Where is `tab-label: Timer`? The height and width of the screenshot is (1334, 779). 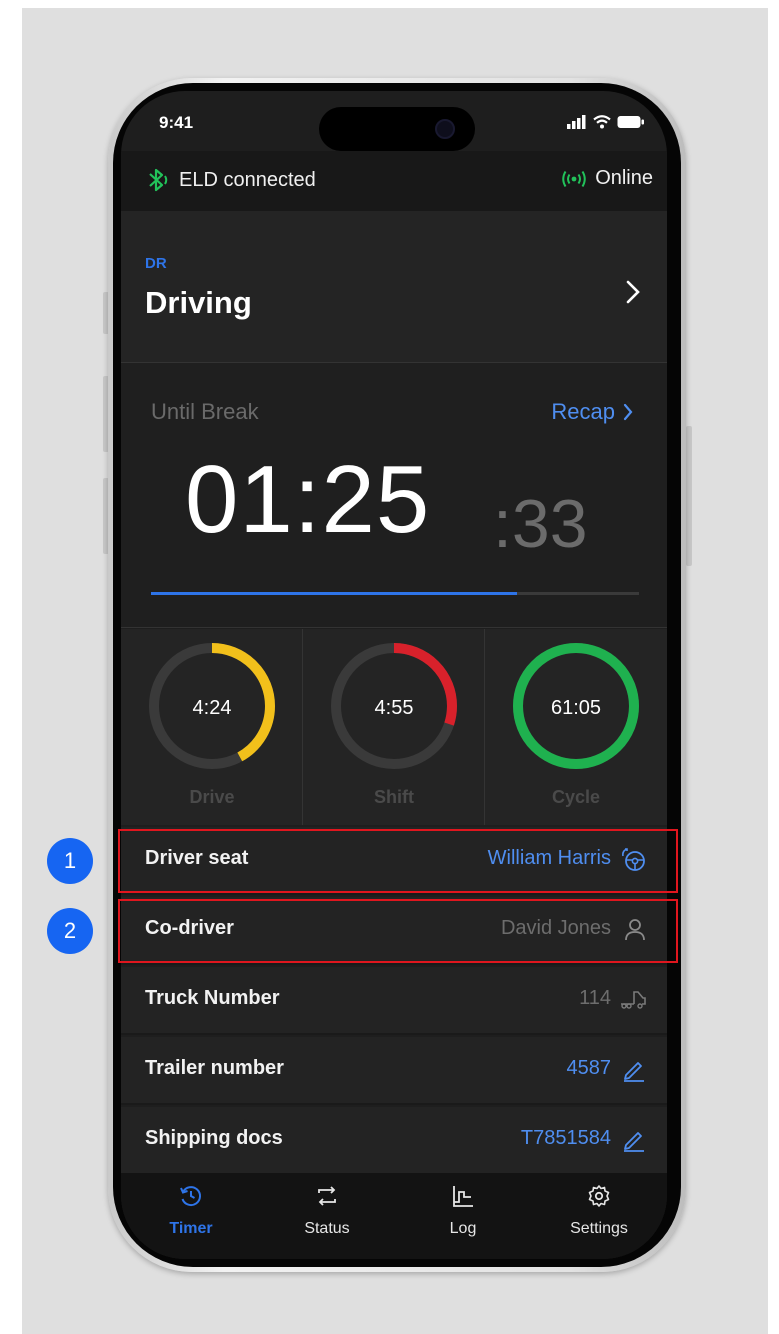 tab-label: Timer is located at coordinates (191, 1228).